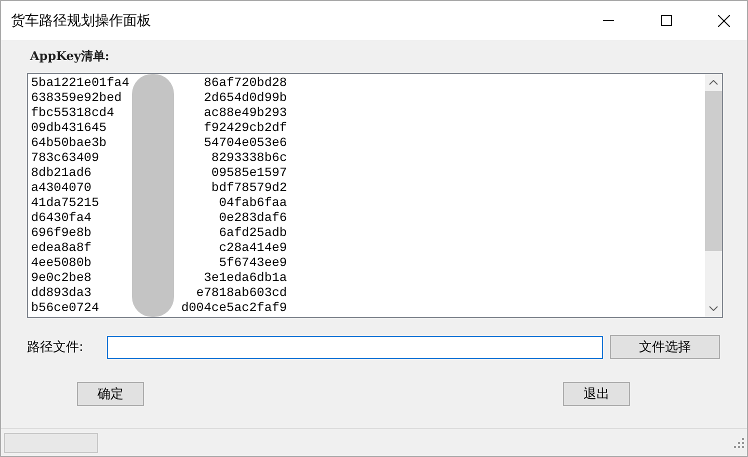 The height and width of the screenshot is (457, 748). Describe the element at coordinates (245, 143) in the screenshot. I see `appkey-text: 54704e053e6` at that location.